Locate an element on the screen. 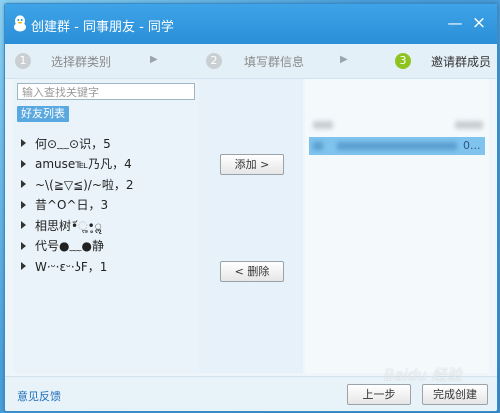 The height and width of the screenshot is (413, 500). blurred-avatar is located at coordinates (318, 146).